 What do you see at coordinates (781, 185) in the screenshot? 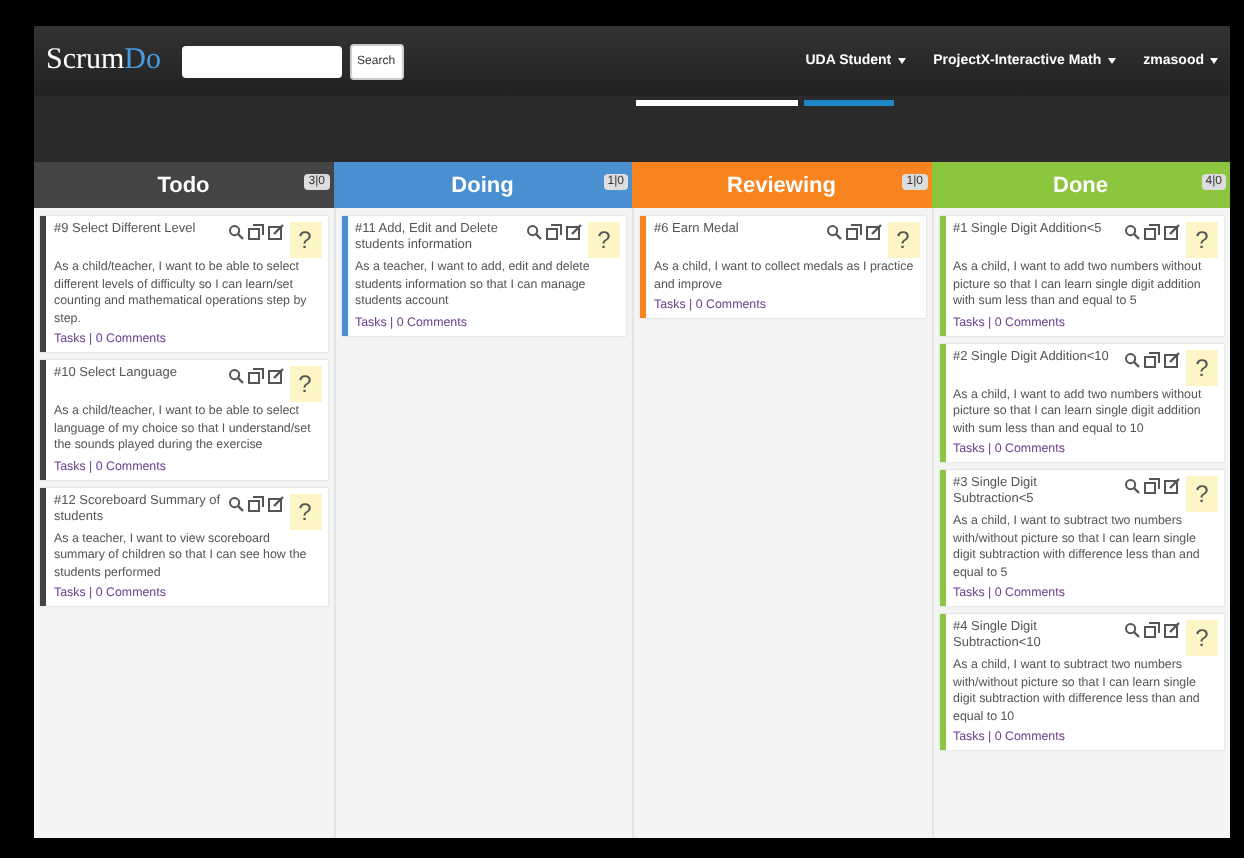
I see `column-title: Reviewing` at bounding box center [781, 185].